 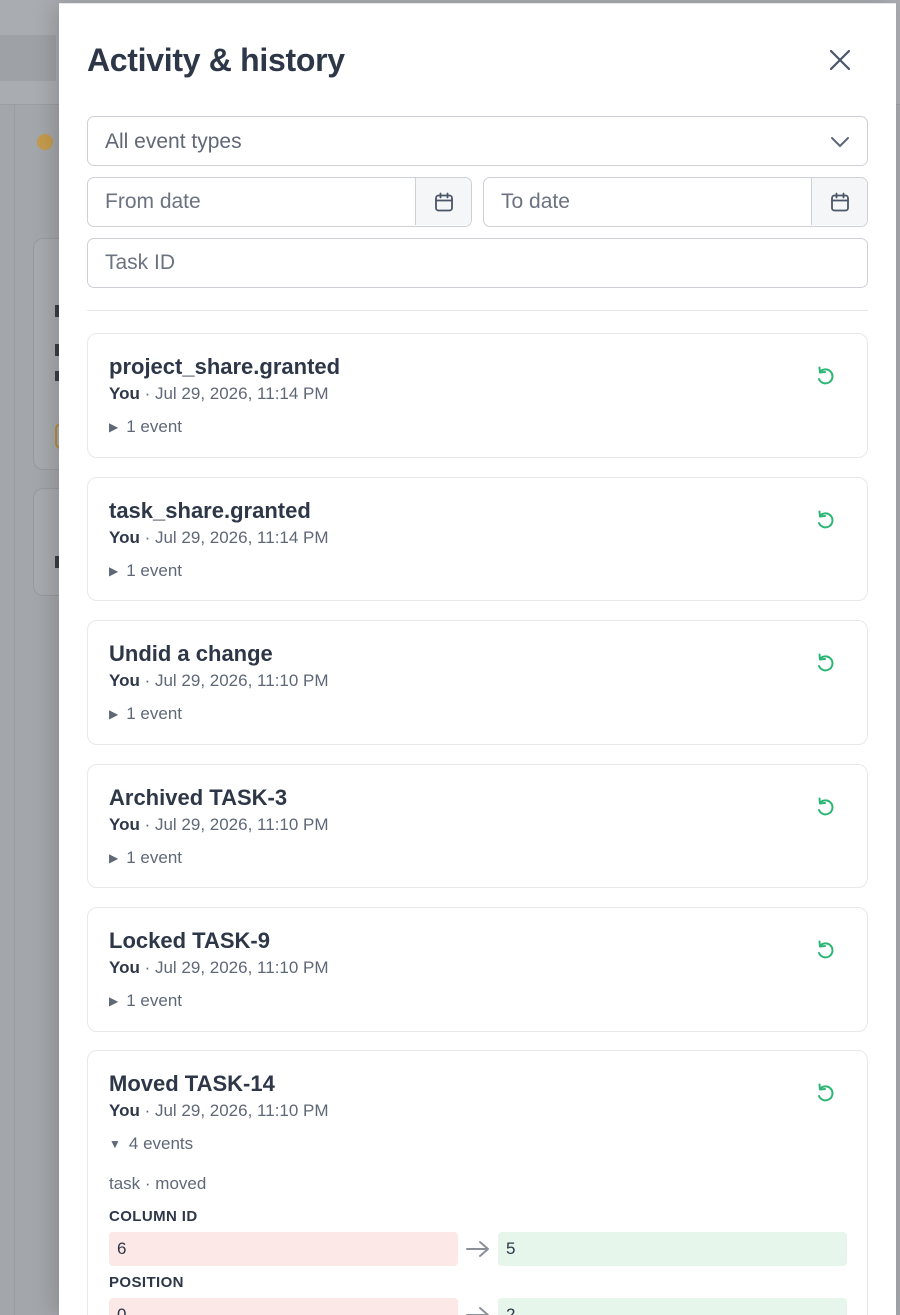 I want to click on background-divider, so click(x=14, y=710).